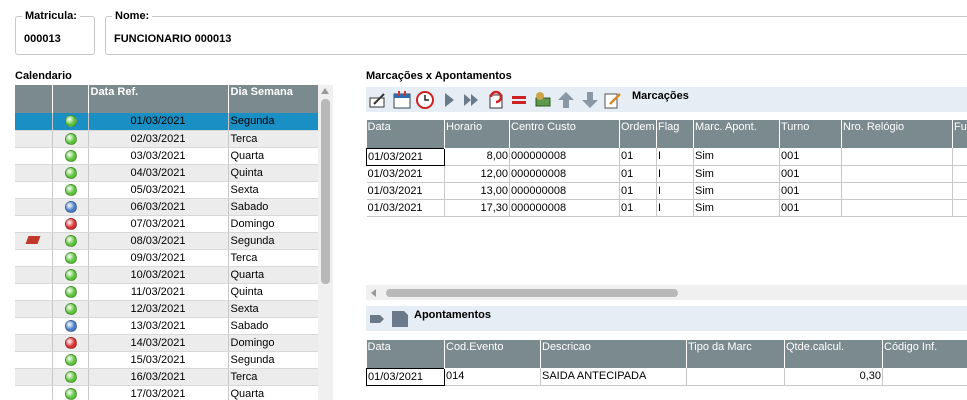 Image resolution: width=967 pixels, height=400 pixels. I want to click on calendario-scrollbar, so click(325, 242).